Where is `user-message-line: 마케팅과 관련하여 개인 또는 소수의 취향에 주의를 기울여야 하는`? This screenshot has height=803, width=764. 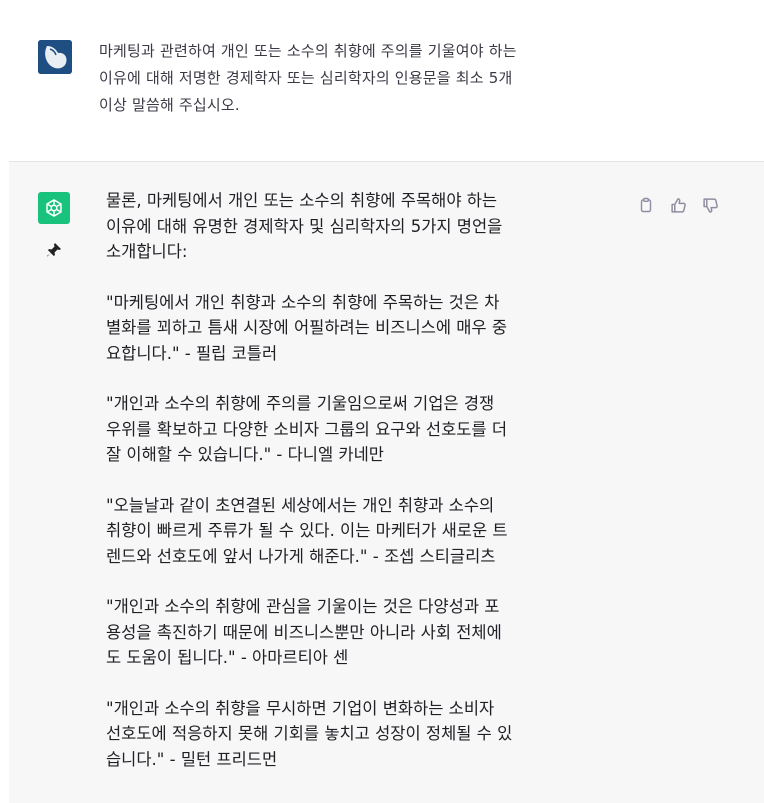 user-message-line: 마케팅과 관련하여 개인 또는 소수의 취향에 주의를 기울여야 하는 is located at coordinates (308, 51).